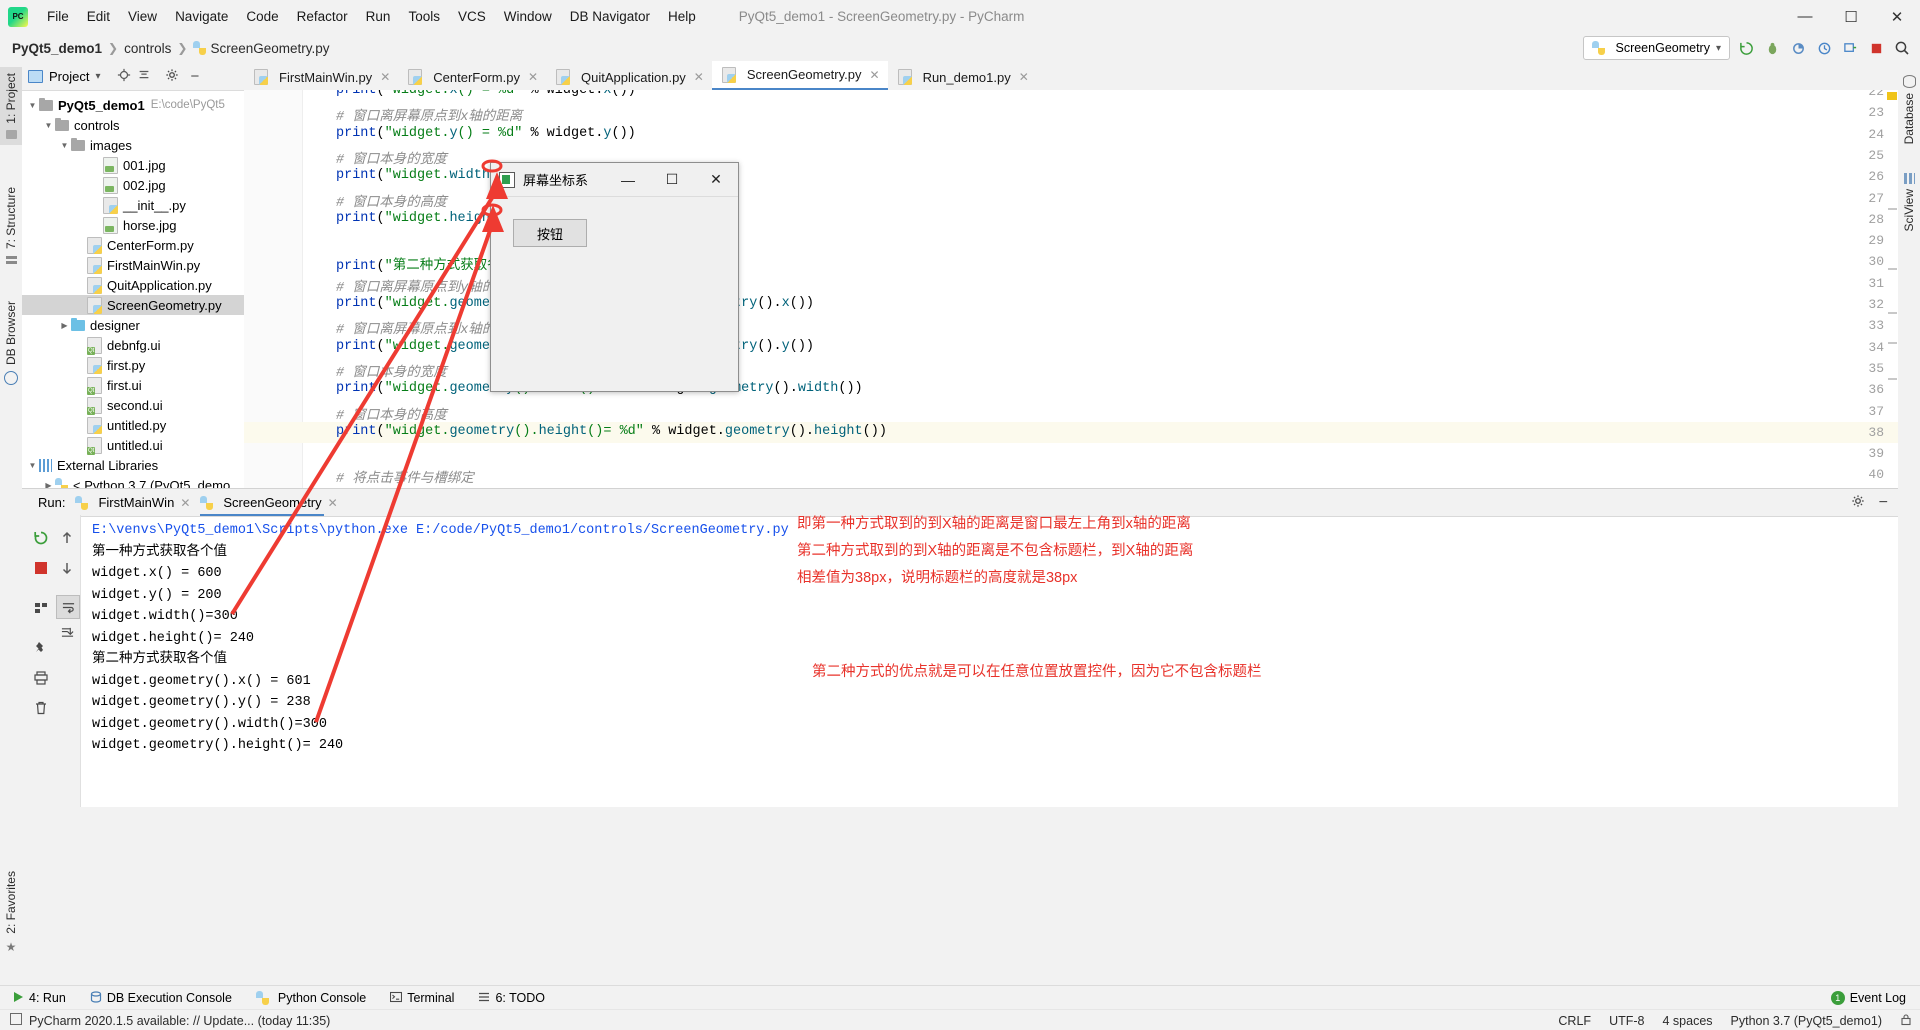 The height and width of the screenshot is (1030, 1920). Describe the element at coordinates (57, 48) in the screenshot. I see `breadcrumb-project: PyQt5_demo1` at that location.